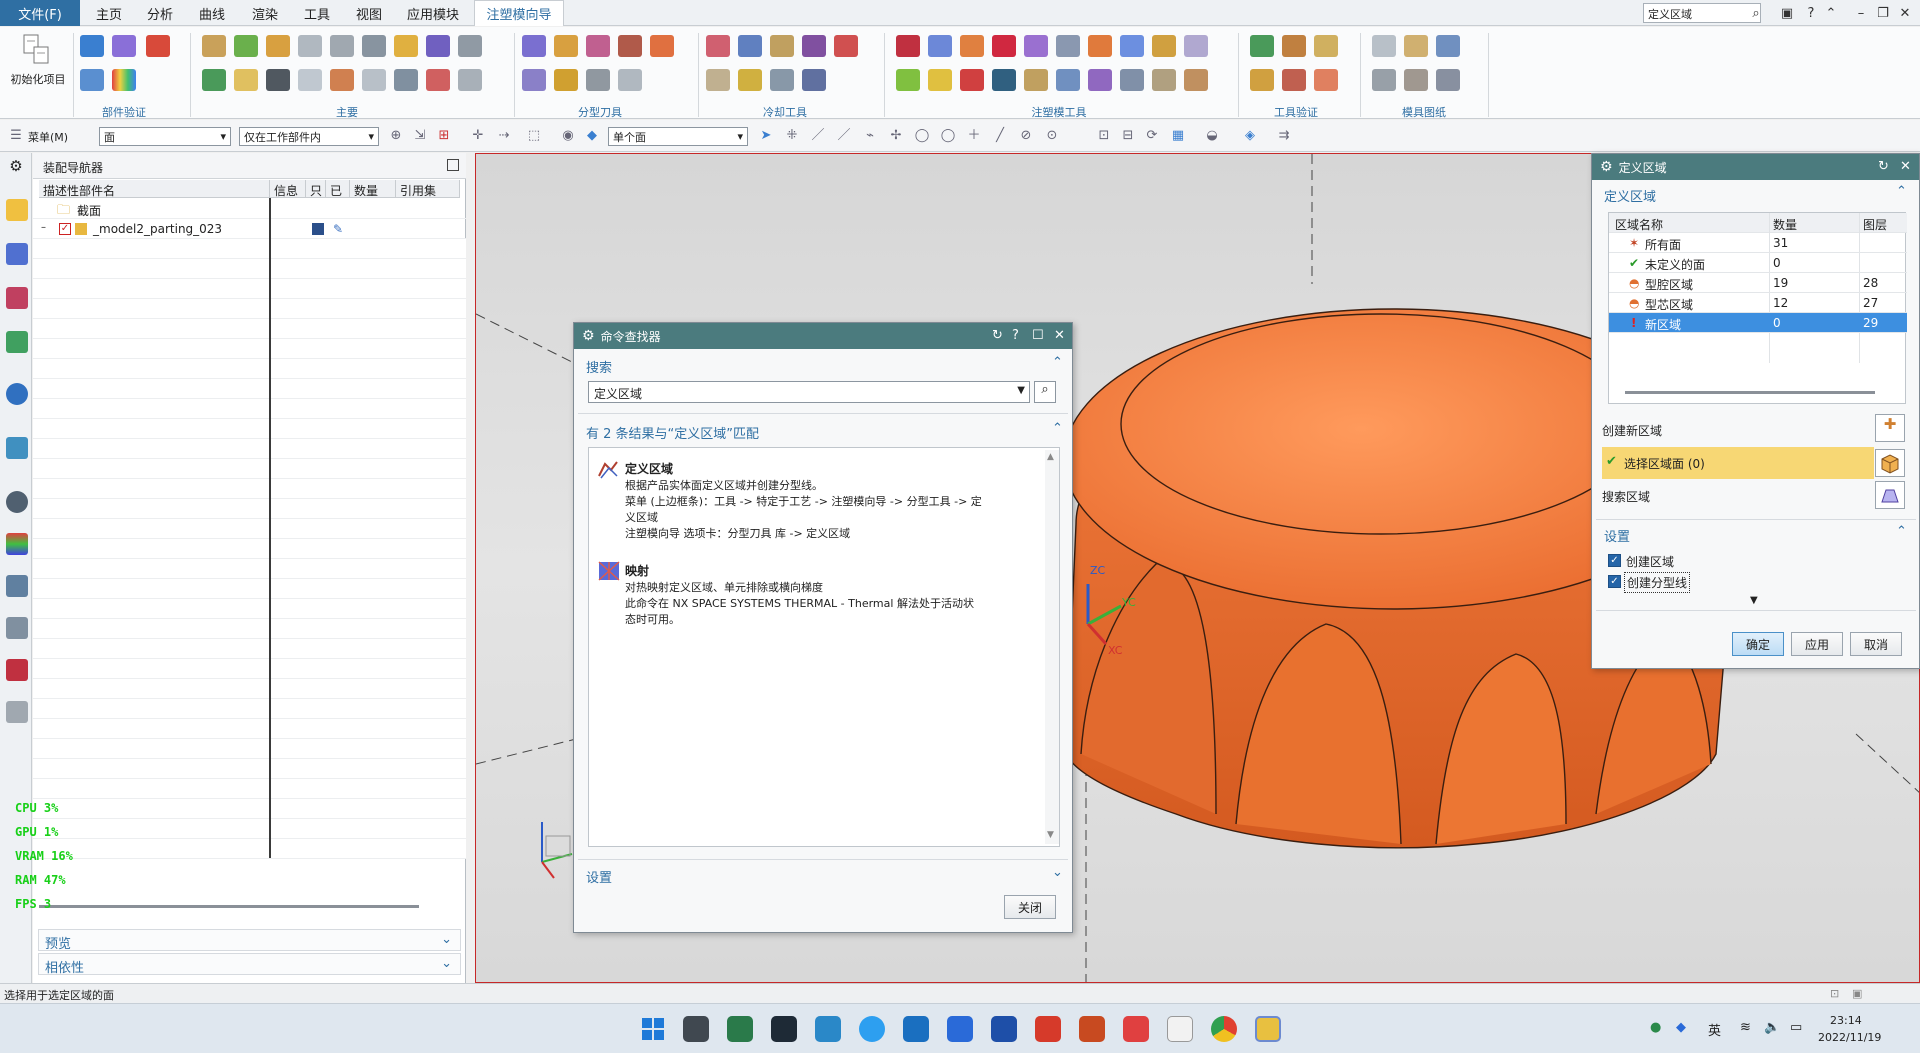  What do you see at coordinates (653, 1029) in the screenshot?
I see `start-icon` at bounding box center [653, 1029].